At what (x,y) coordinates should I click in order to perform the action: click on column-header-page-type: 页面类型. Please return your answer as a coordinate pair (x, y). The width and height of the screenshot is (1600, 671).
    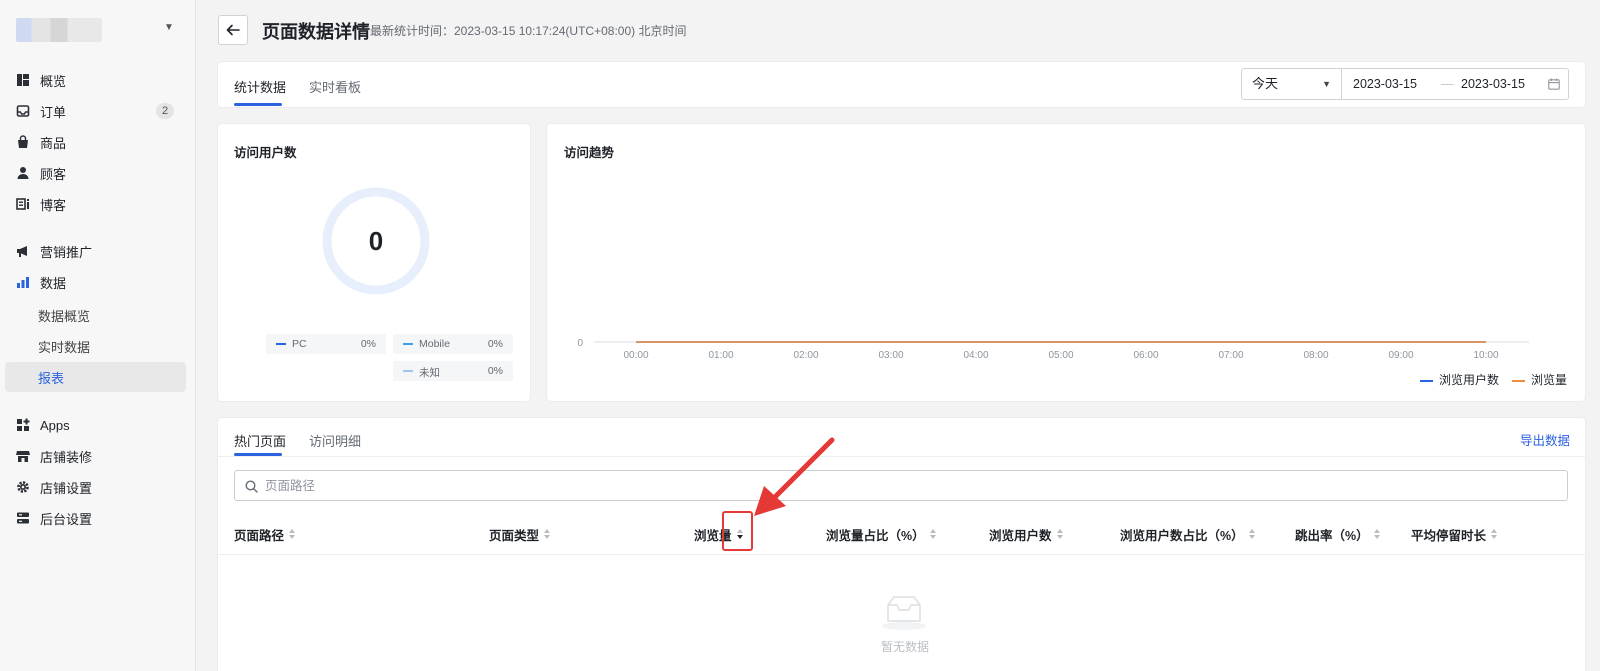
    Looking at the image, I should click on (520, 534).